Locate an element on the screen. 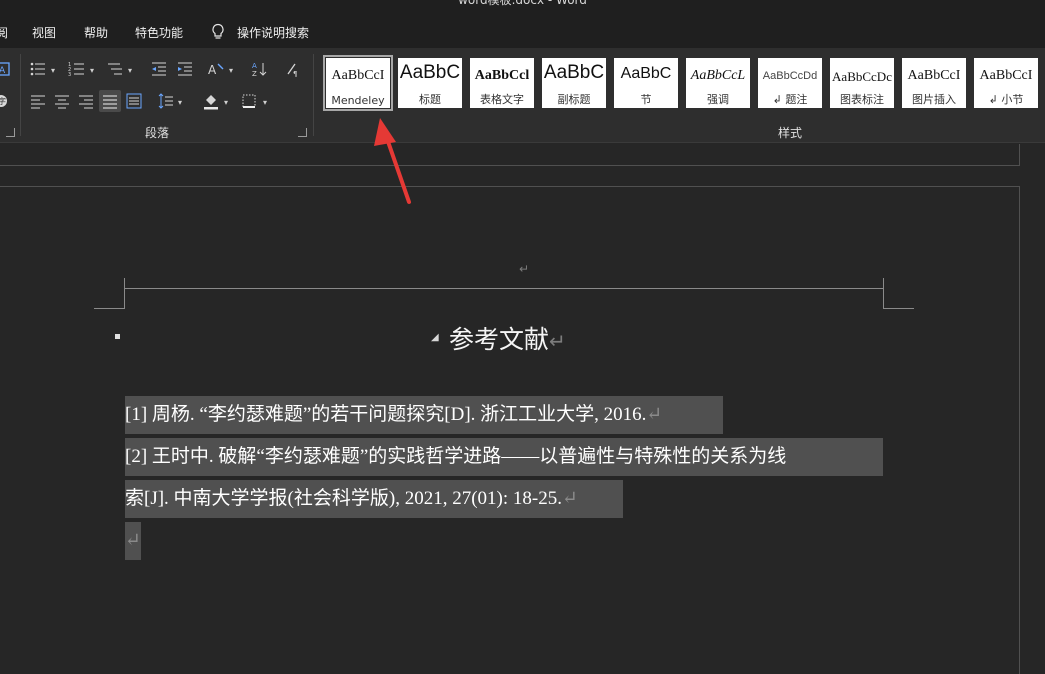  style-label: 强调 is located at coordinates (718, 99).